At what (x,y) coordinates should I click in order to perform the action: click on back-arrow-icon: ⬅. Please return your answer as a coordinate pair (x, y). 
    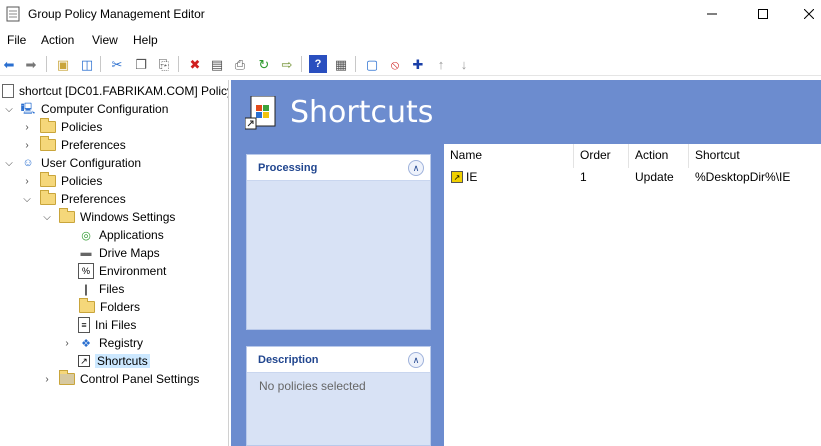
    Looking at the image, I should click on (9, 64).